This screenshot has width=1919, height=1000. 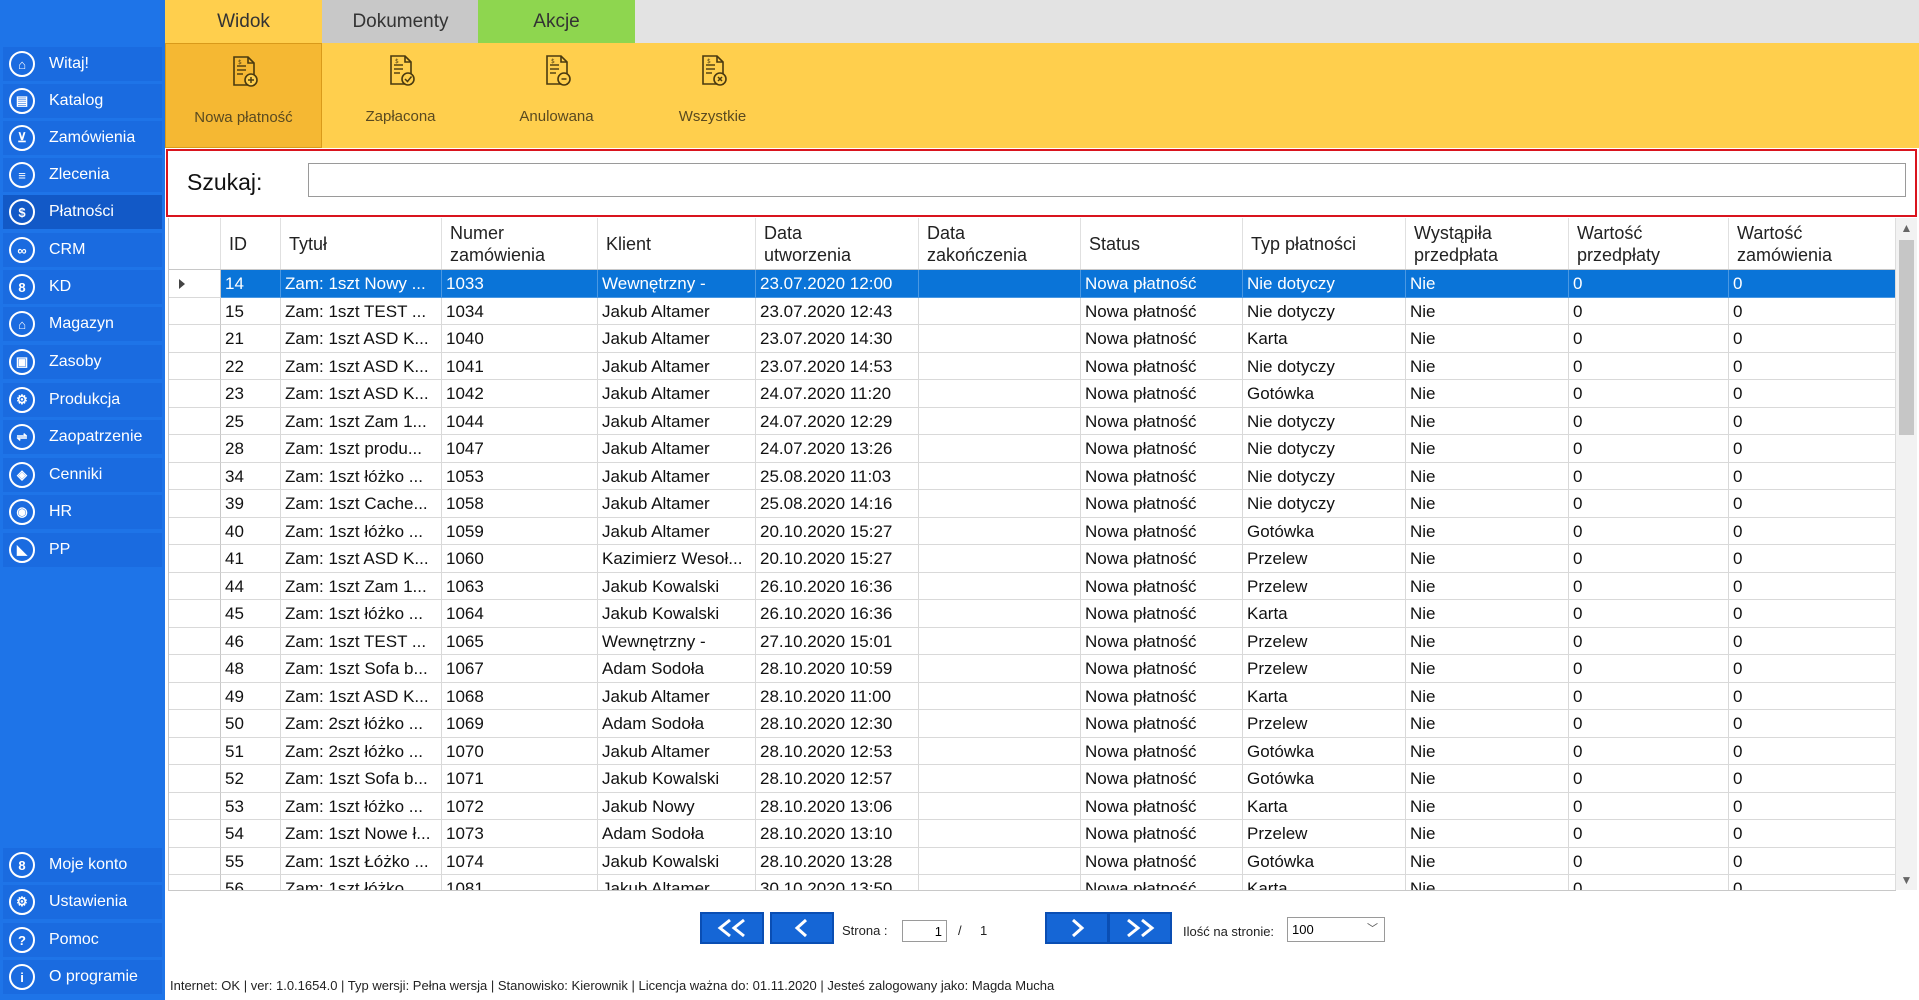 What do you see at coordinates (82, 212) in the screenshot?
I see `sidebar-item-płatności: $ Płatności` at bounding box center [82, 212].